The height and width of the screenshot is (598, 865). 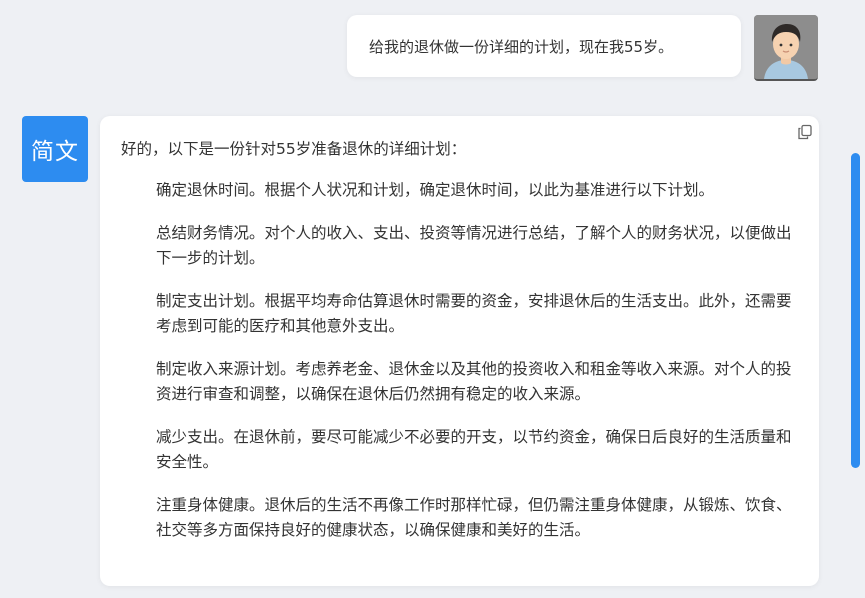 I want to click on user-message-text: 给我的退休做一份详细的计划，现在我55岁。, so click(x=521, y=46).